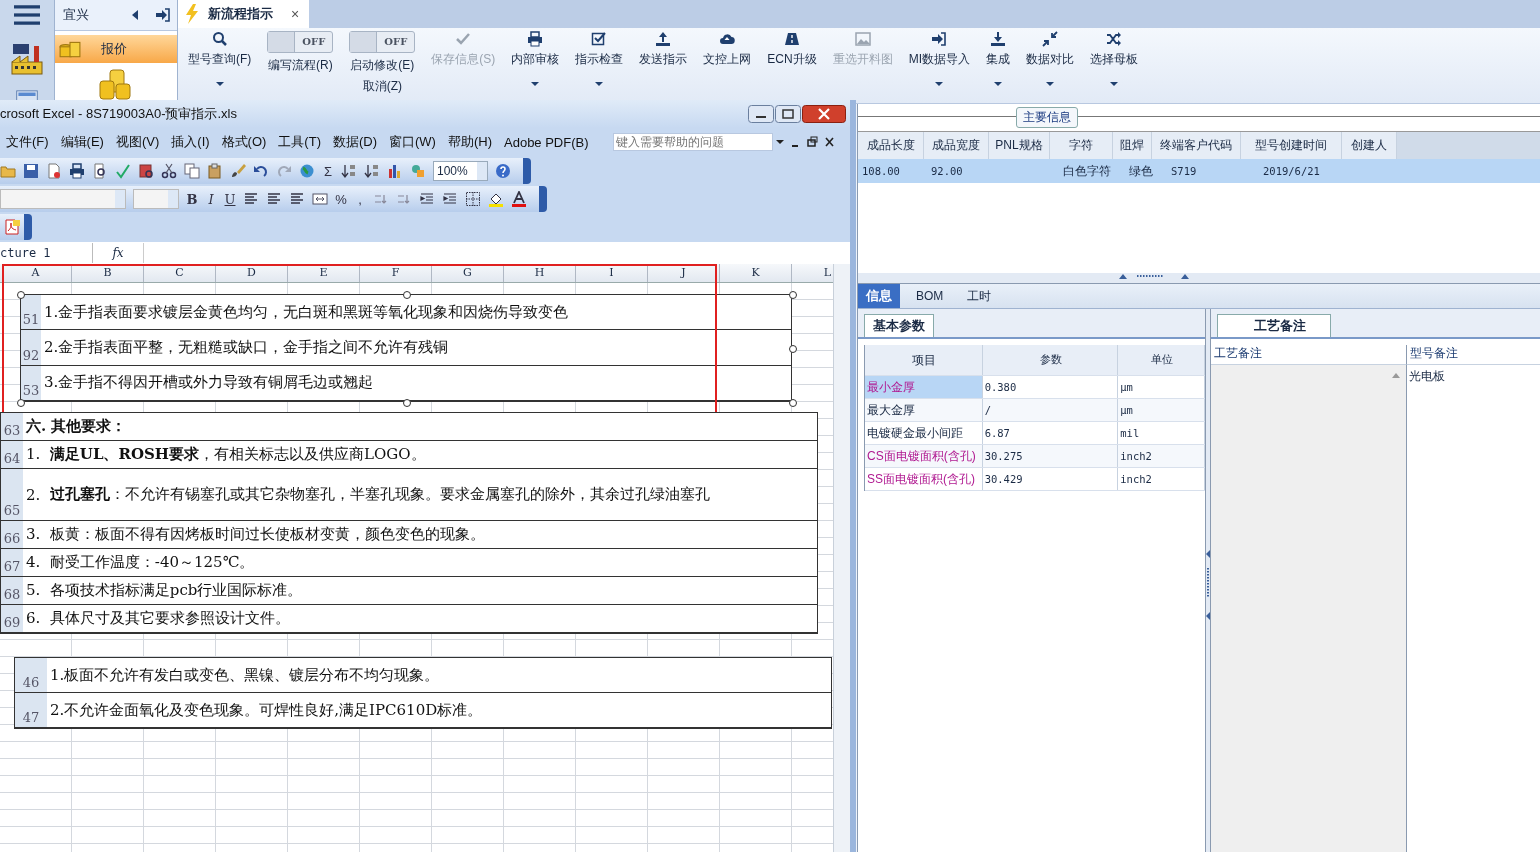 This screenshot has height=852, width=1540. What do you see at coordinates (788, 114) in the screenshot?
I see `maximize-icon` at bounding box center [788, 114].